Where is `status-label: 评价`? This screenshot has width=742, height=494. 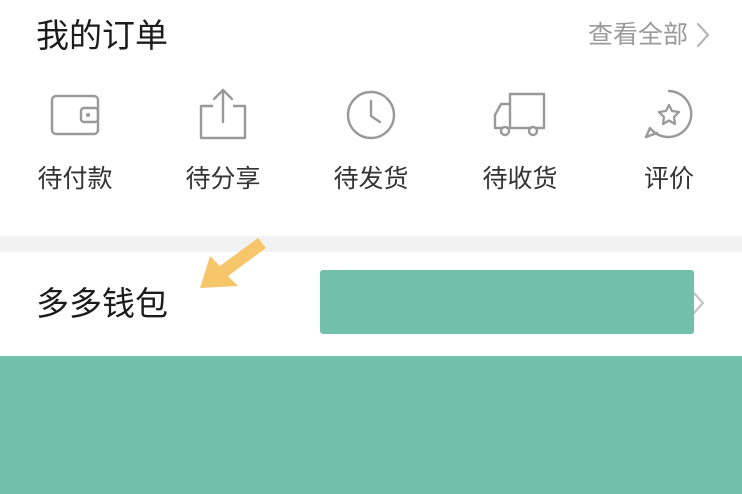
status-label: 评价 is located at coordinates (668, 178).